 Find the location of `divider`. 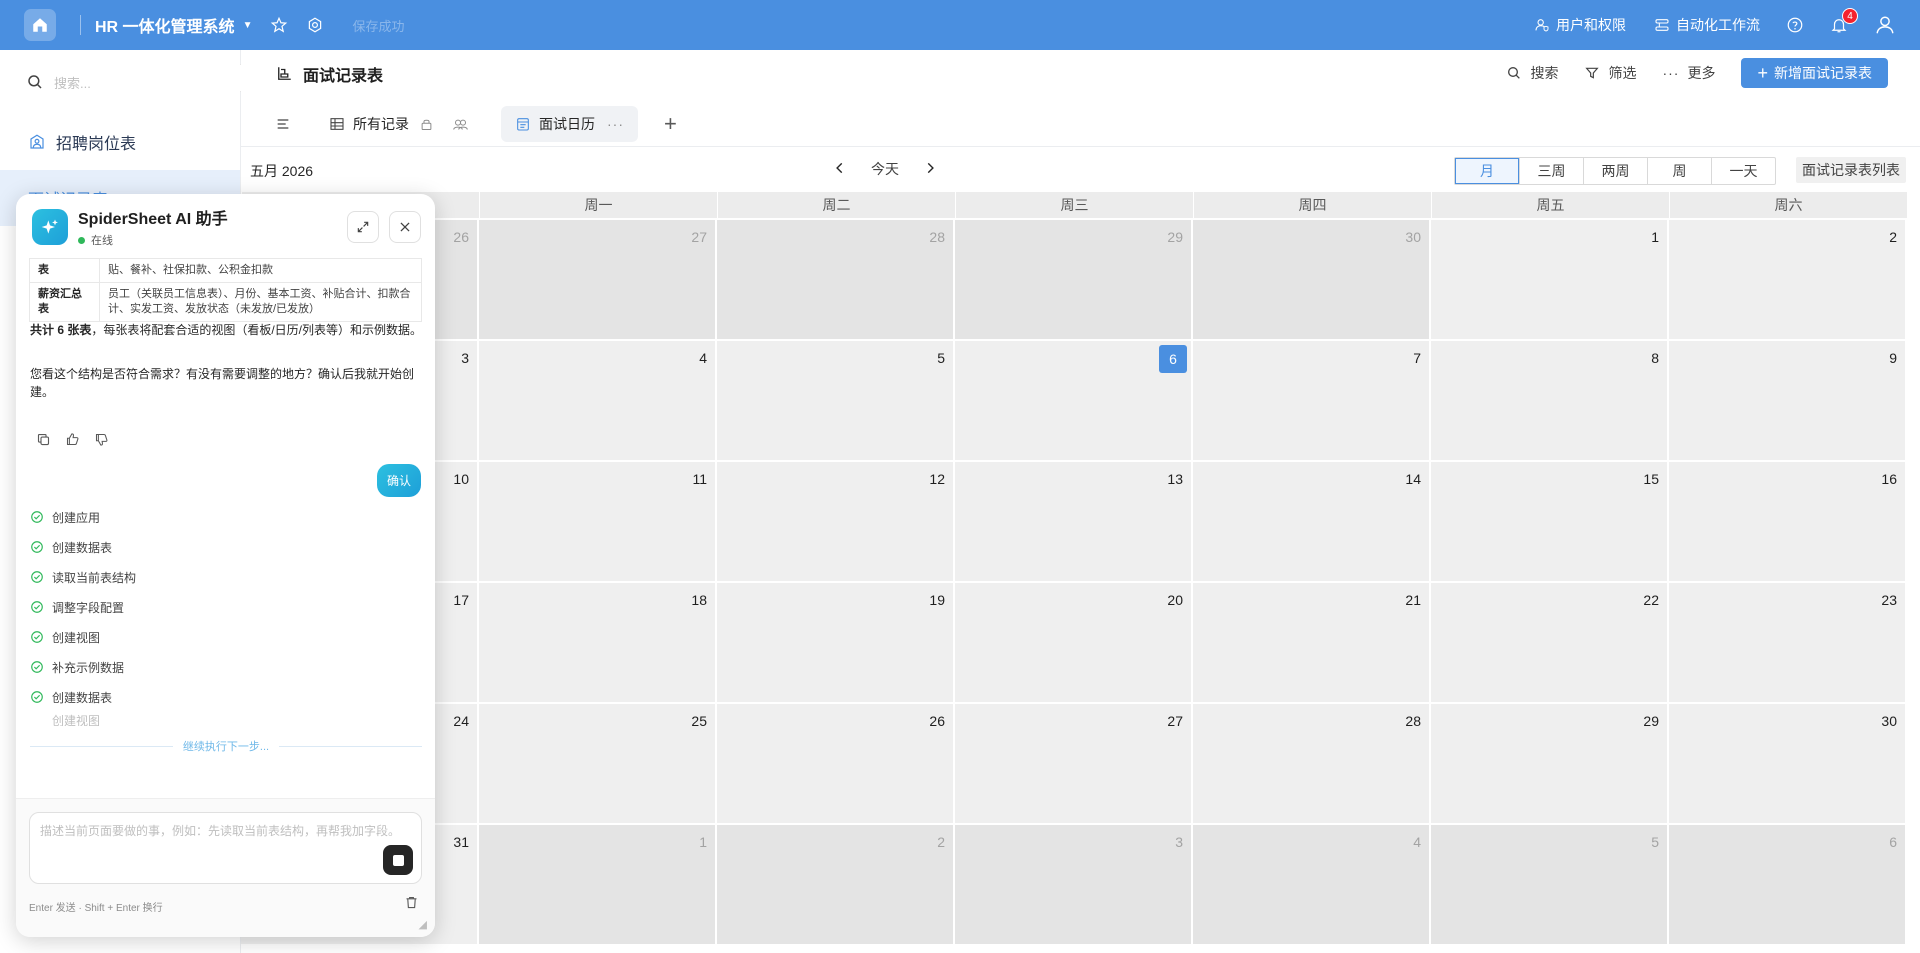

divider is located at coordinates (80, 25).